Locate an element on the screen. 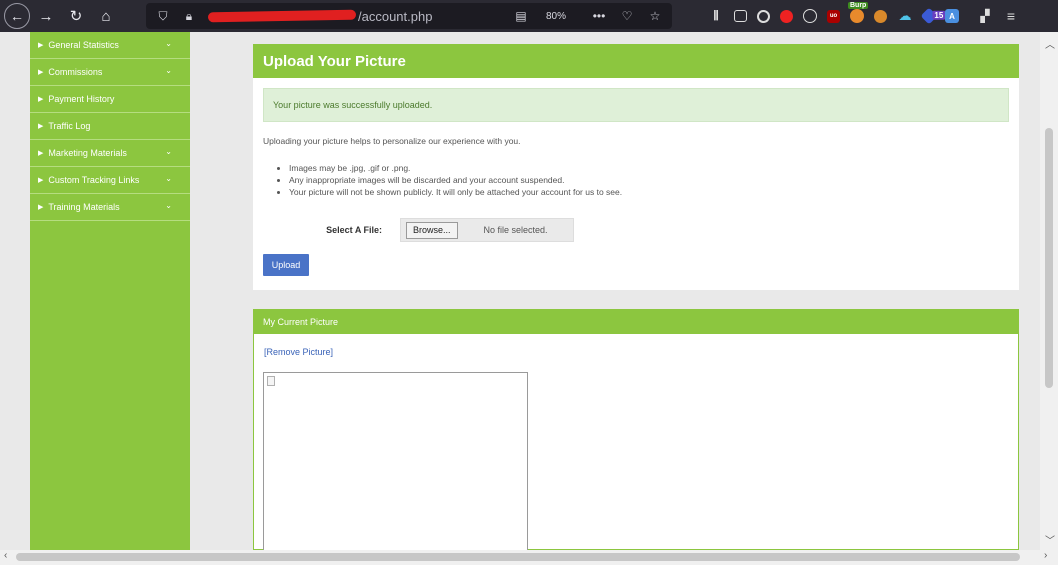 This screenshot has height=565, width=1058. success-alert: Your picture was successfully uploaded. is located at coordinates (636, 105).